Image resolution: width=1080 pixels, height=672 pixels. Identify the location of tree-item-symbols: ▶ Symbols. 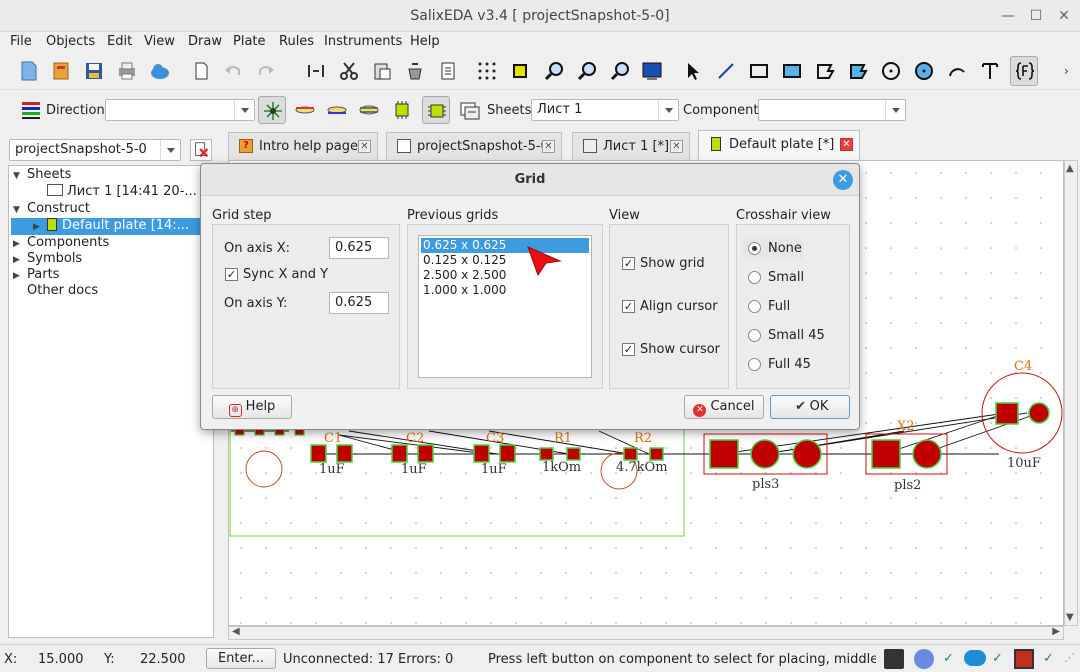
(47, 259).